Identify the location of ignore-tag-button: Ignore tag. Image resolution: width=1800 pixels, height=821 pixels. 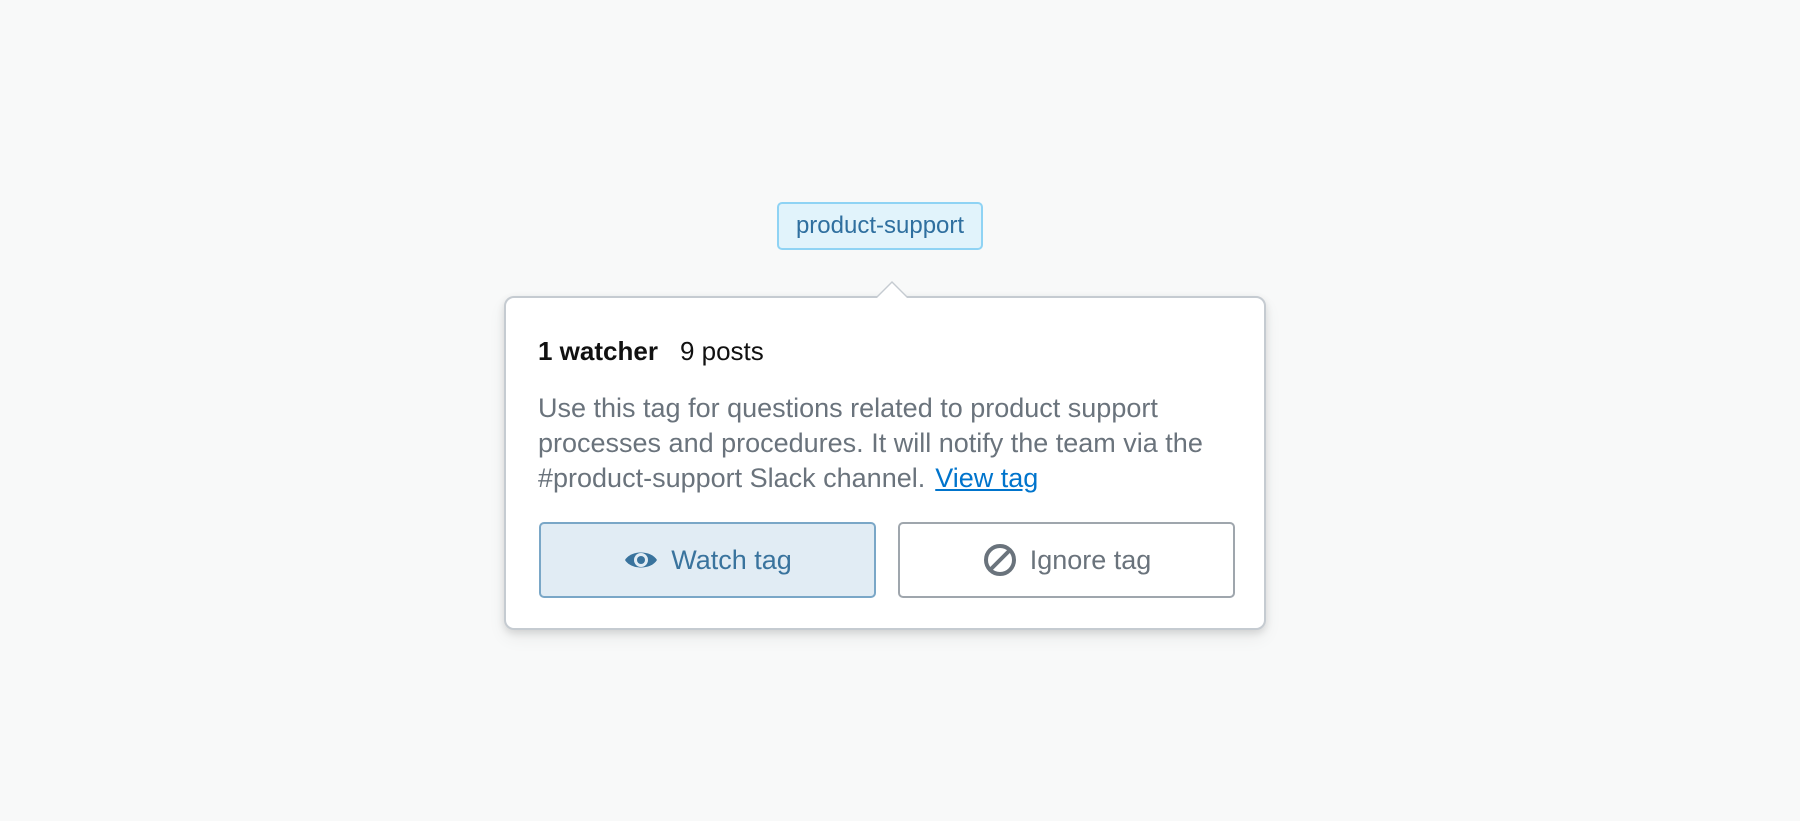
(1066, 560).